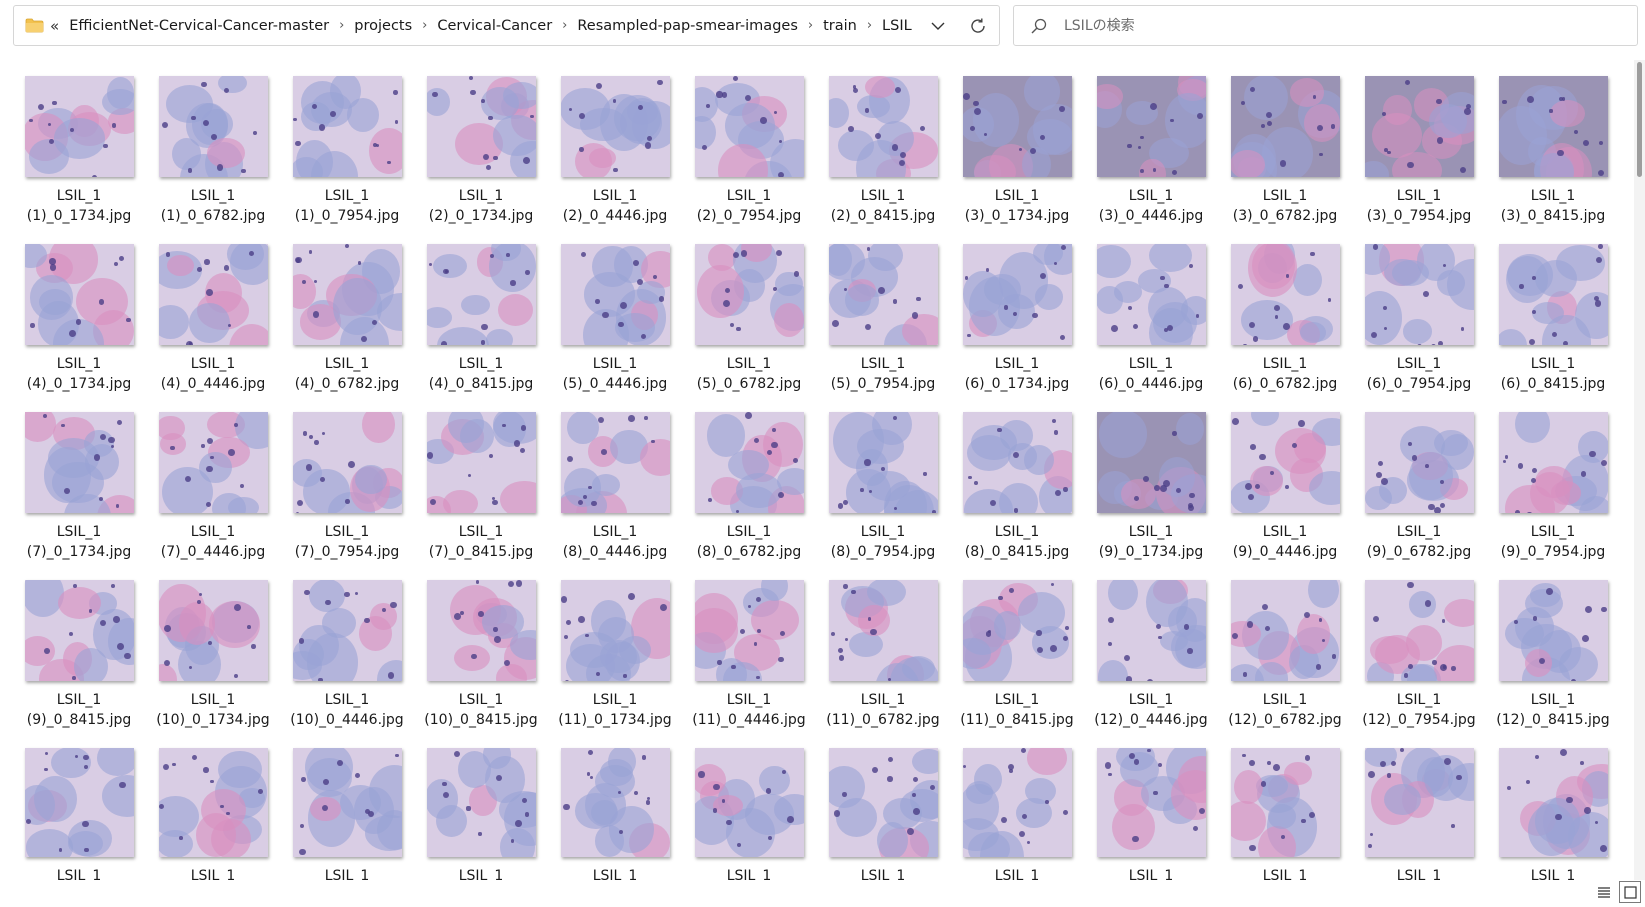  I want to click on file-item: LSIL_1 (9)_0_7954.jpg, so click(1553, 478).